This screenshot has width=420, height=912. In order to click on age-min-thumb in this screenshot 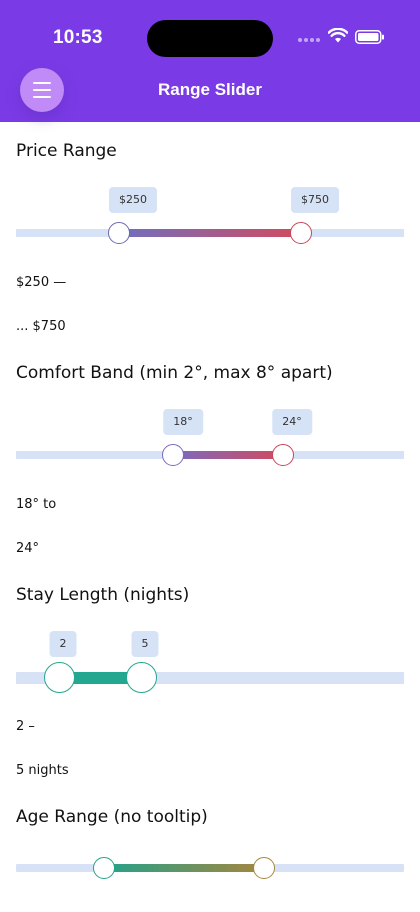, I will do `click(104, 868)`.